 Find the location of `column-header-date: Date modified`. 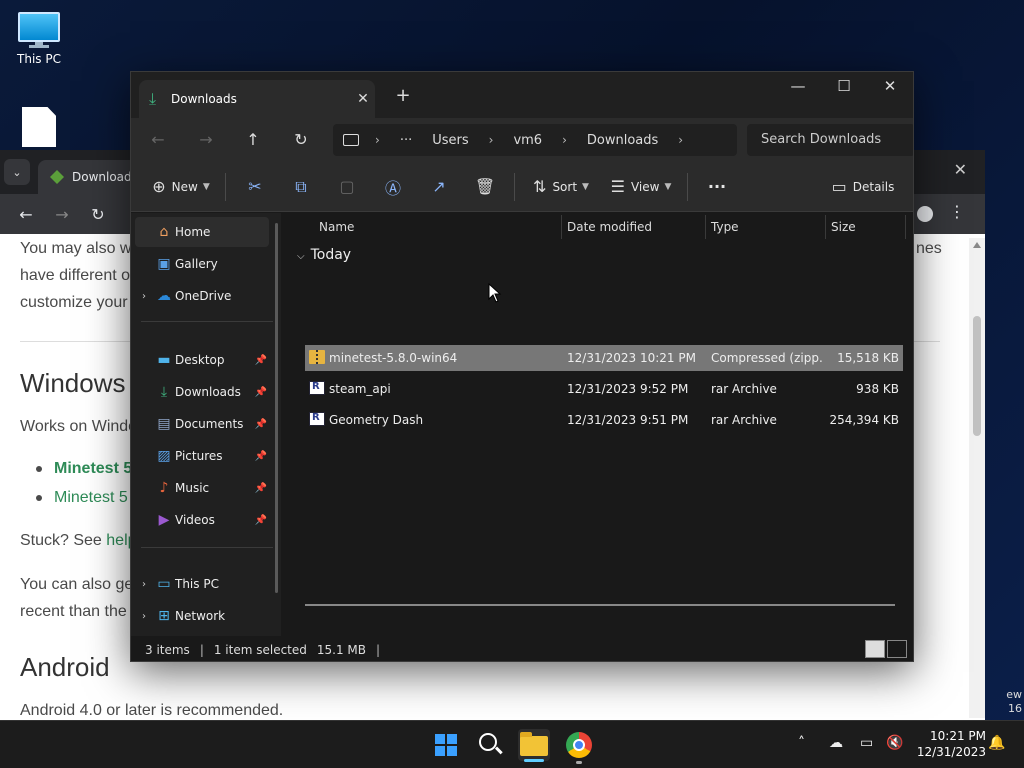

column-header-date: Date modified is located at coordinates (609, 227).